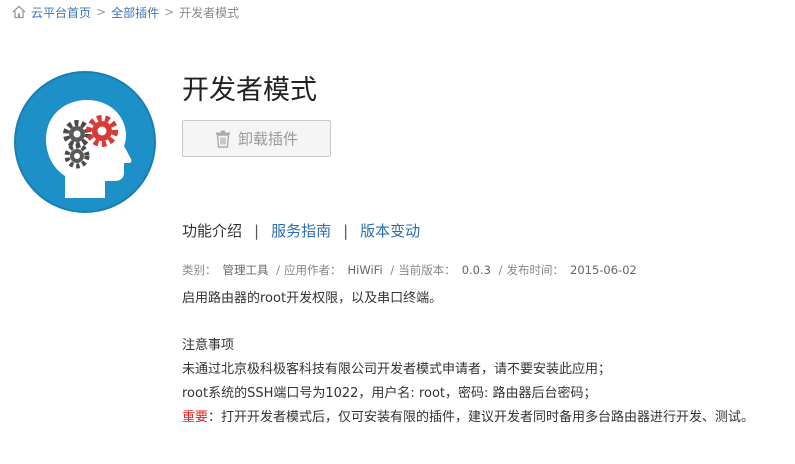 The height and width of the screenshot is (464, 795). What do you see at coordinates (397, 369) in the screenshot?
I see `notes-line: 未通过北京极科极客科技有限公司开发者模式申请者，请不要安装此应用；` at bounding box center [397, 369].